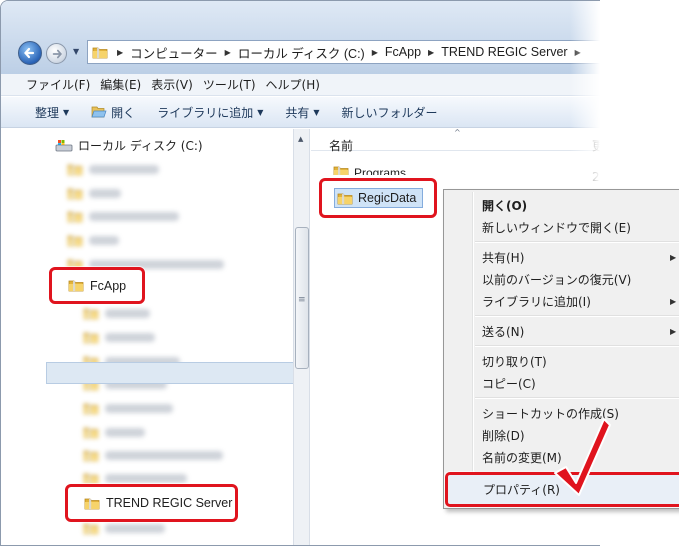 The image size is (679, 546). I want to click on breadcrumb-fcapp: FcApp, so click(403, 52).